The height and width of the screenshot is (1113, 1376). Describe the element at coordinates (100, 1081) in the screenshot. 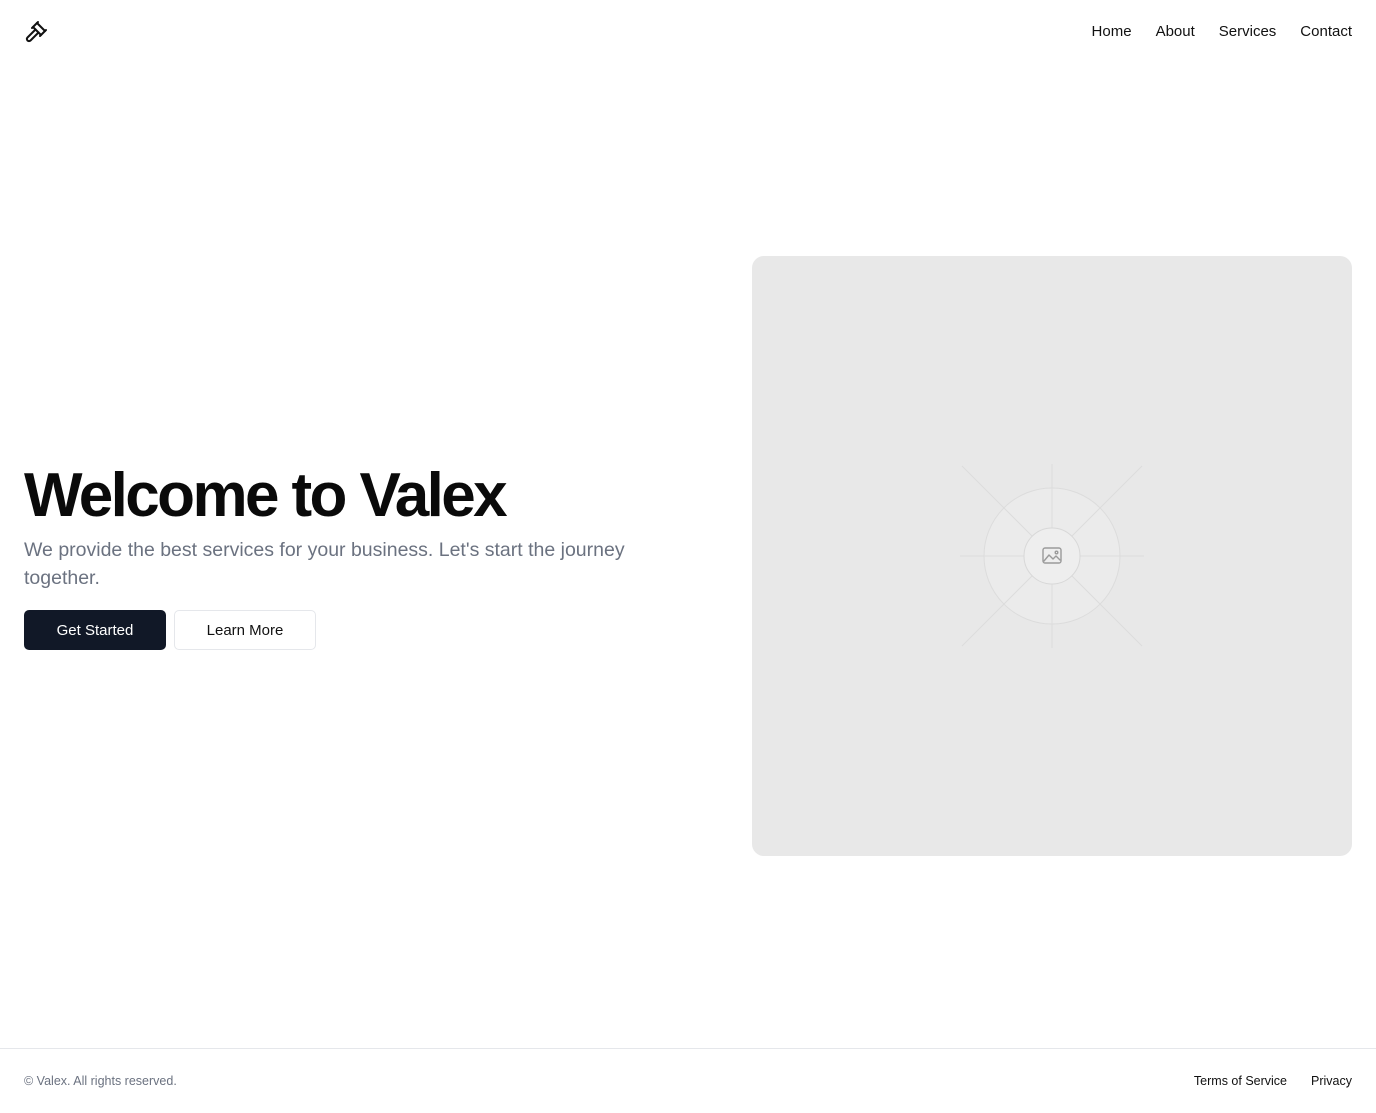

I see `copyright-text: © Valex. All rights reserved.` at that location.